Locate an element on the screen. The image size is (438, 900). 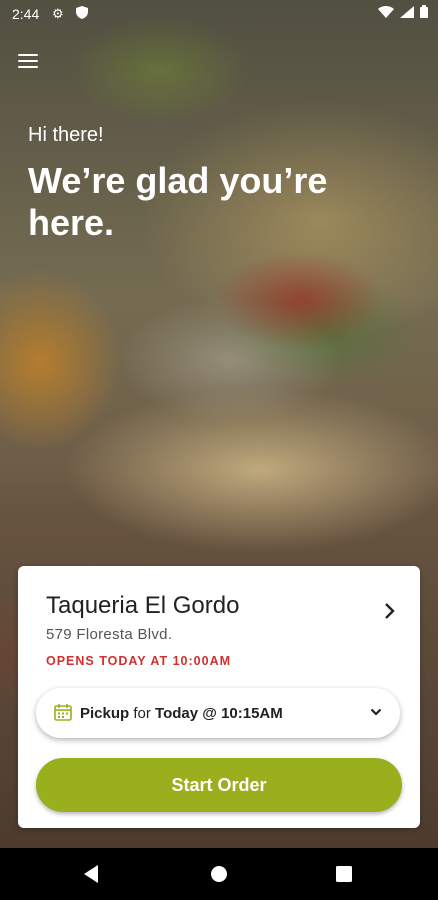
store-hours-status: OPENS TODAY AT 10:00AM is located at coordinates (139, 661).